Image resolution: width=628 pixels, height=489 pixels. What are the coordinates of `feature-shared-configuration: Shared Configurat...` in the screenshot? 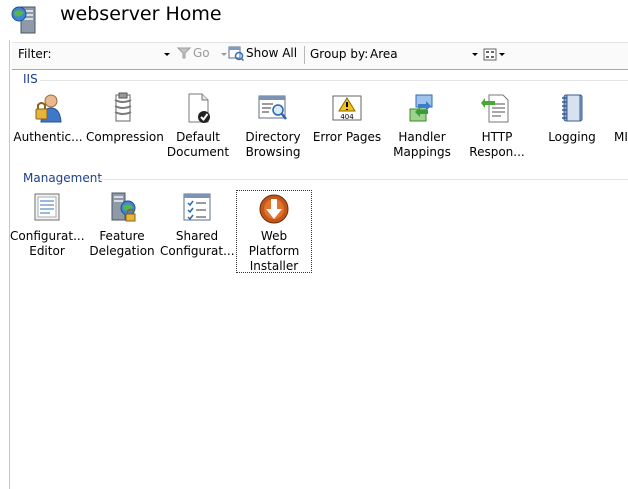 It's located at (197, 225).